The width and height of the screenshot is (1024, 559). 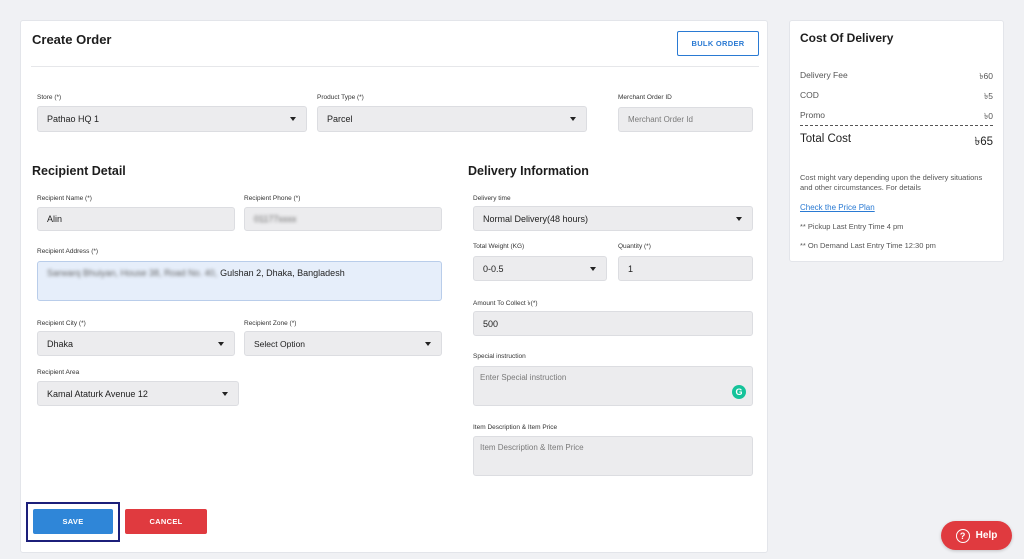 I want to click on merchant-order-id-placeholder: Merchant Order Id, so click(x=660, y=119).